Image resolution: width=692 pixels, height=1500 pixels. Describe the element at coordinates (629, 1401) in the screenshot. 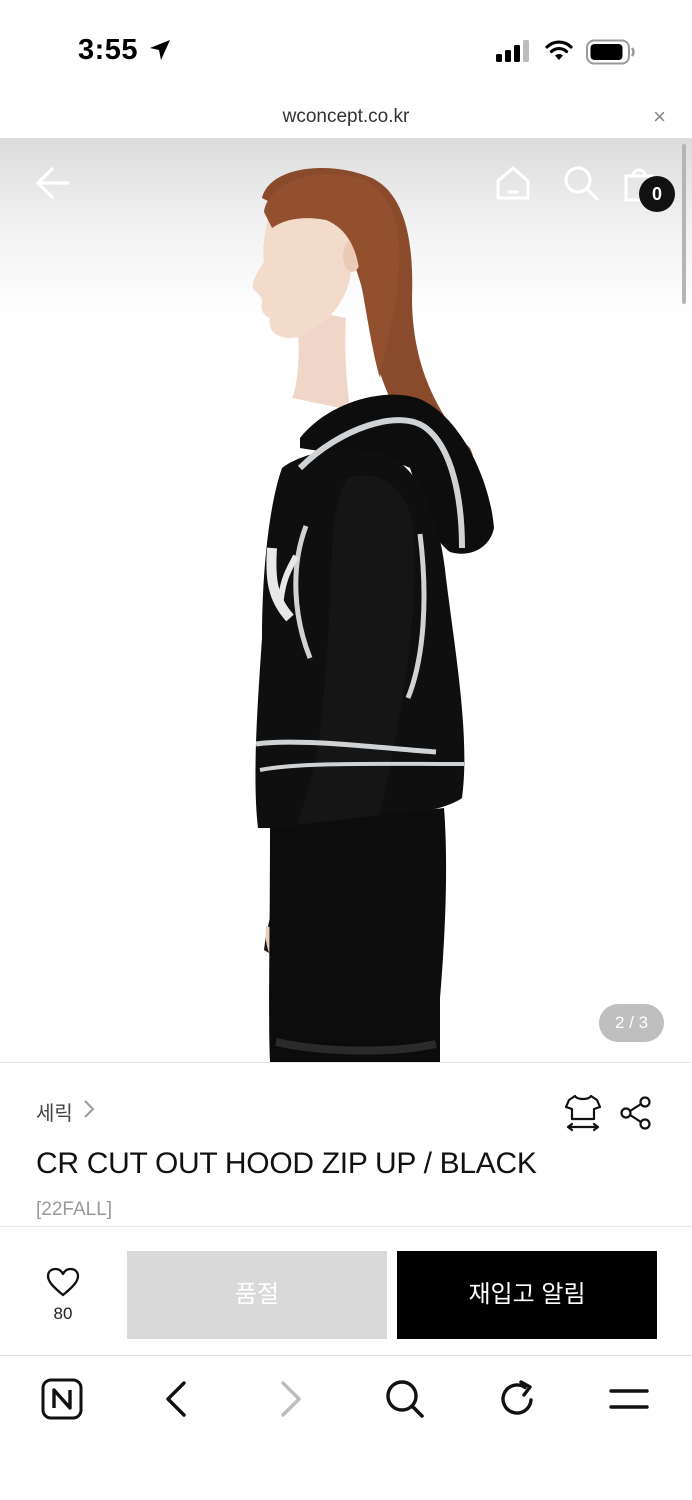

I see `menu-icon` at that location.